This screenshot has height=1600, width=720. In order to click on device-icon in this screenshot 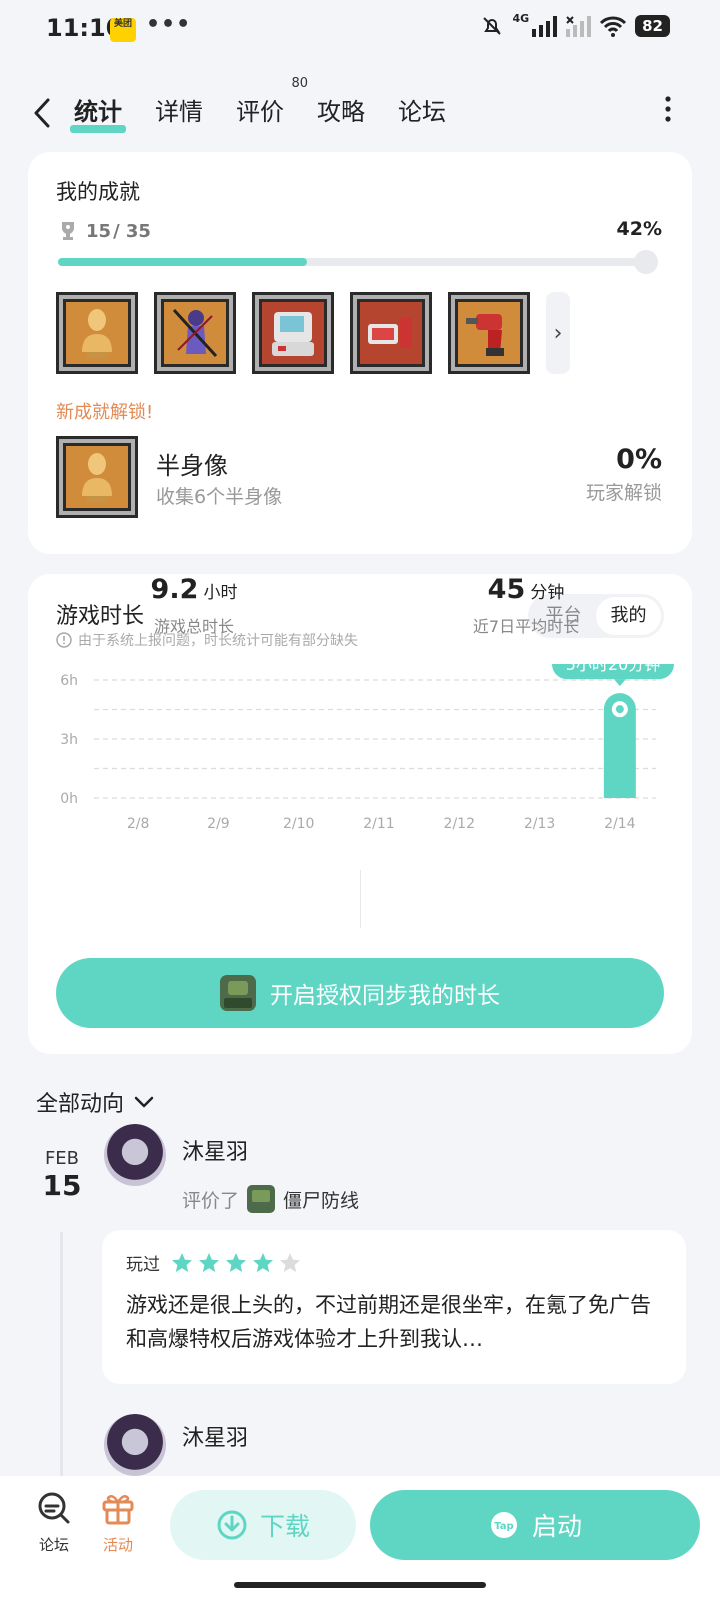, I will do `click(391, 333)`.